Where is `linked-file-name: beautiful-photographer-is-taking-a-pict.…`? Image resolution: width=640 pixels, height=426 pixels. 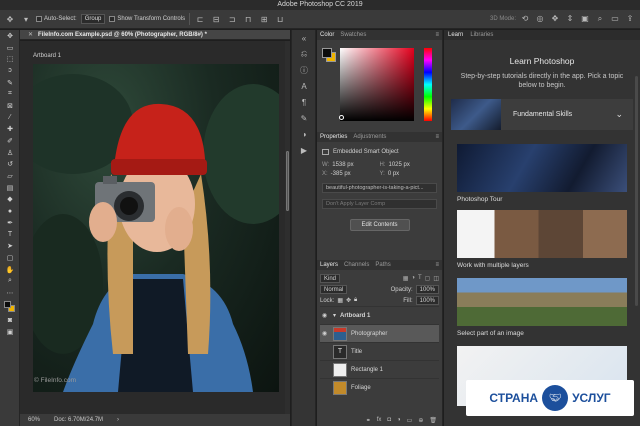
linked-file-name: beautiful-photographer-is-taking-a-pict.… is located at coordinates (379, 188).